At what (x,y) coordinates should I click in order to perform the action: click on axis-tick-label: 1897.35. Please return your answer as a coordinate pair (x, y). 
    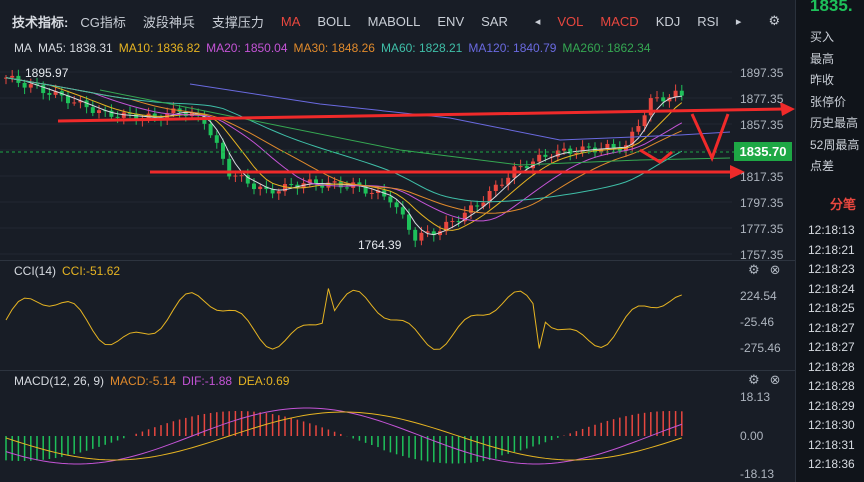
    Looking at the image, I should click on (762, 73).